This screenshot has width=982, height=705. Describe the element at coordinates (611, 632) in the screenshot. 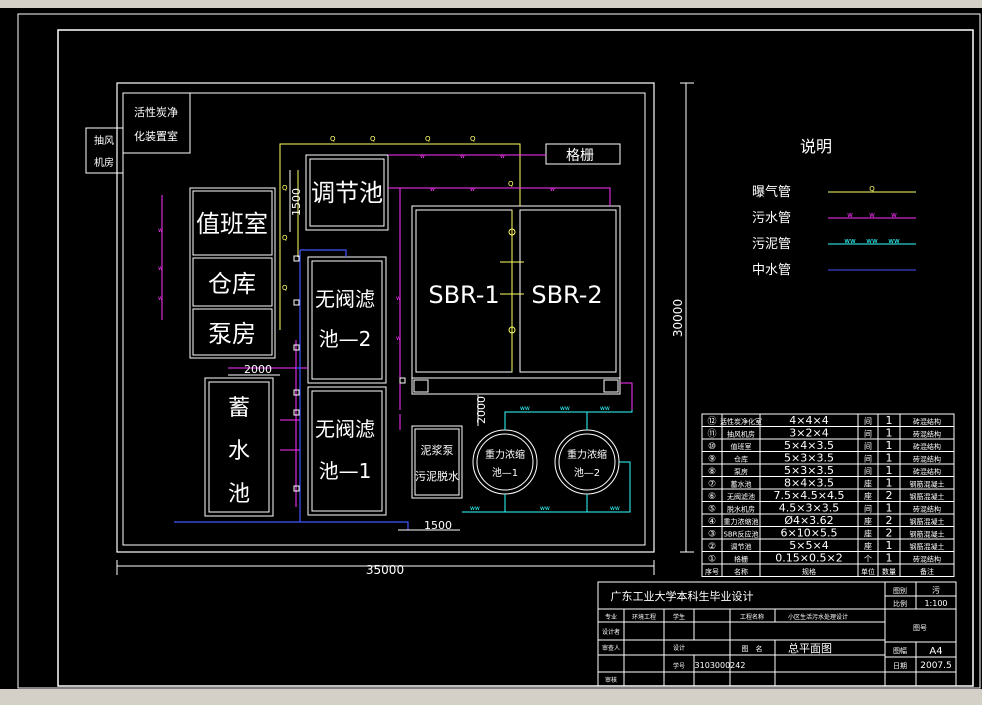

I see `tb-designer-label: 设计者` at that location.